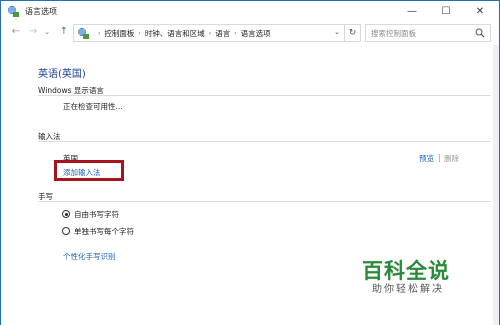 The height and width of the screenshot is (325, 500). Describe the element at coordinates (62, 74) in the screenshot. I see `page-title: 英语(英国)` at that location.